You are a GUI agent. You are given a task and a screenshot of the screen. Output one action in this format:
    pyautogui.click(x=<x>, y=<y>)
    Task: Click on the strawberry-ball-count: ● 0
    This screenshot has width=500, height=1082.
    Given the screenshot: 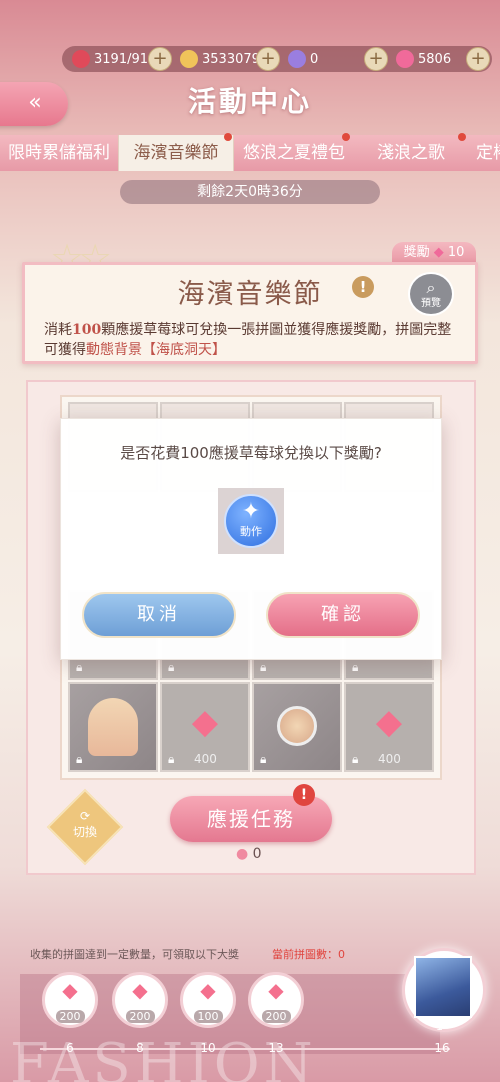 What is the action you would take?
    pyautogui.click(x=249, y=854)
    